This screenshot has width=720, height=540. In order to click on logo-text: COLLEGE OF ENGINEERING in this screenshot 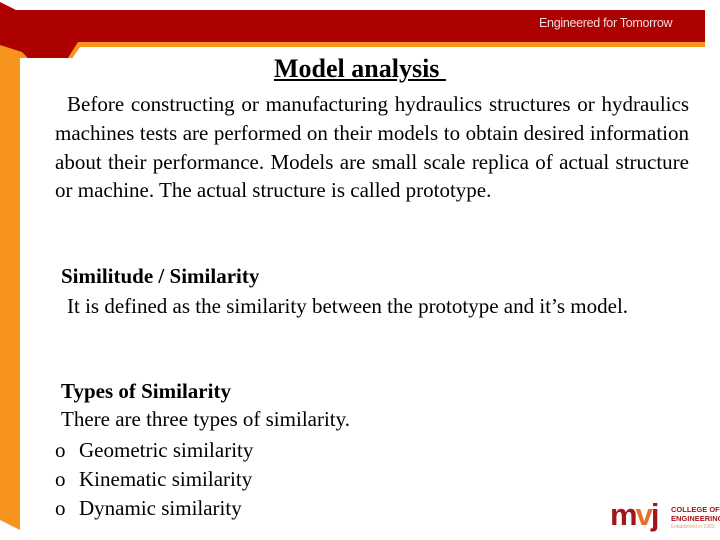, I will do `click(695, 514)`.